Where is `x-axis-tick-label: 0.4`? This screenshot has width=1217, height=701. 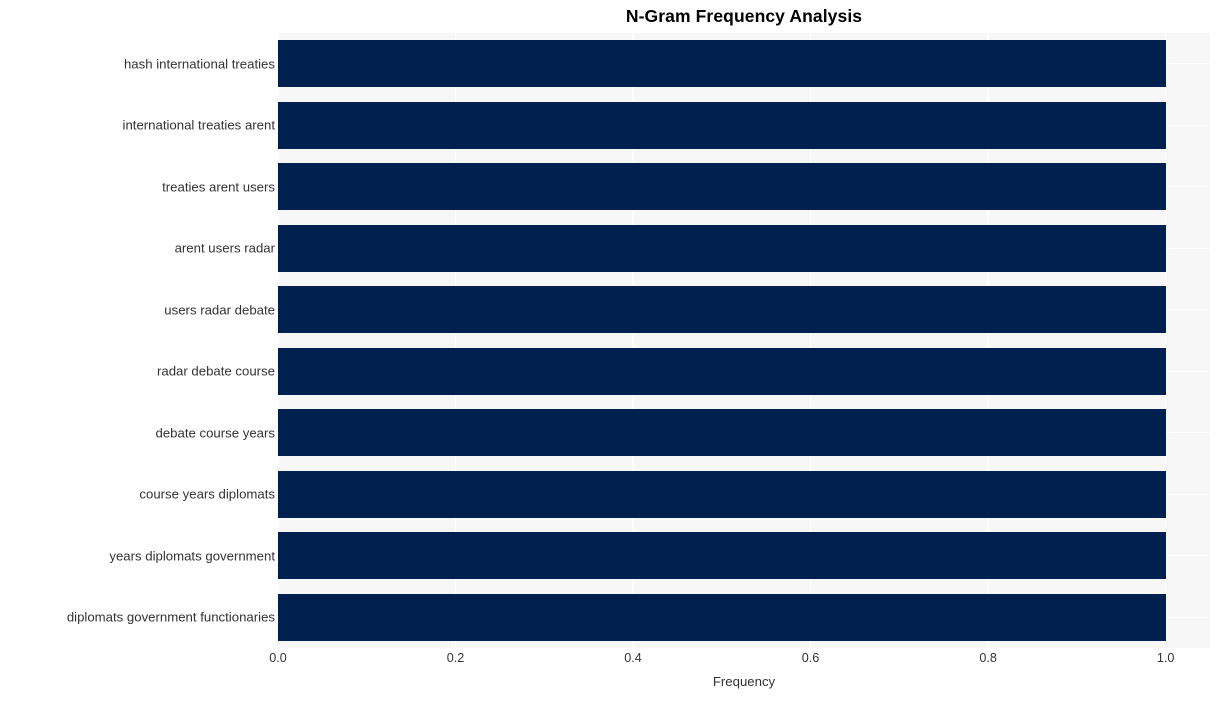 x-axis-tick-label: 0.4 is located at coordinates (633, 658).